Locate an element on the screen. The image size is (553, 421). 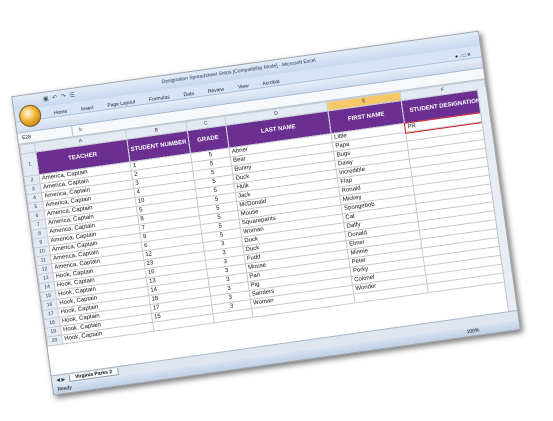
fx-icon: fx is located at coordinates (77, 130).